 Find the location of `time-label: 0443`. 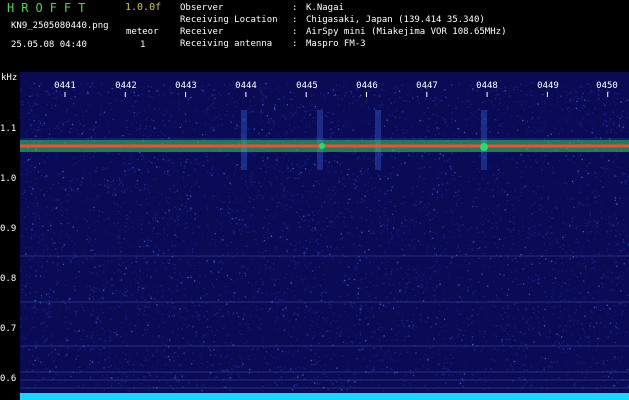

time-label: 0443 is located at coordinates (186, 86).